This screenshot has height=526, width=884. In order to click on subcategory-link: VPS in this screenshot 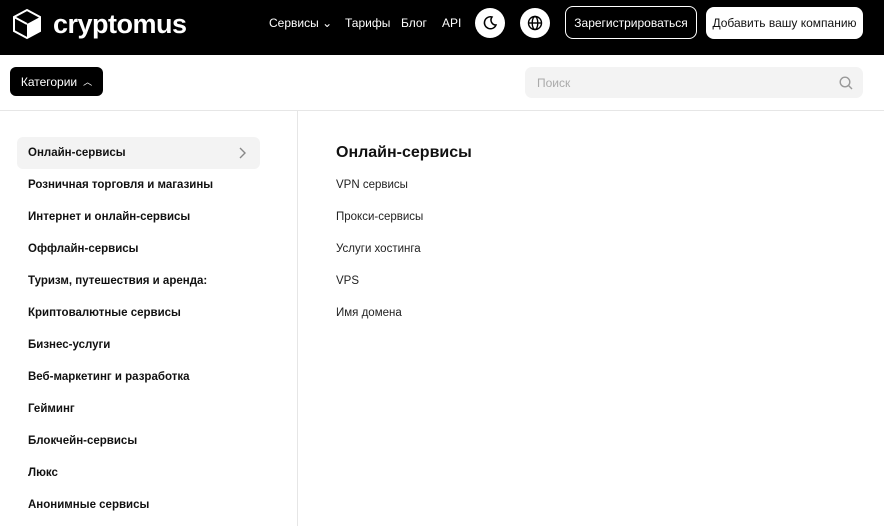, I will do `click(404, 281)`.